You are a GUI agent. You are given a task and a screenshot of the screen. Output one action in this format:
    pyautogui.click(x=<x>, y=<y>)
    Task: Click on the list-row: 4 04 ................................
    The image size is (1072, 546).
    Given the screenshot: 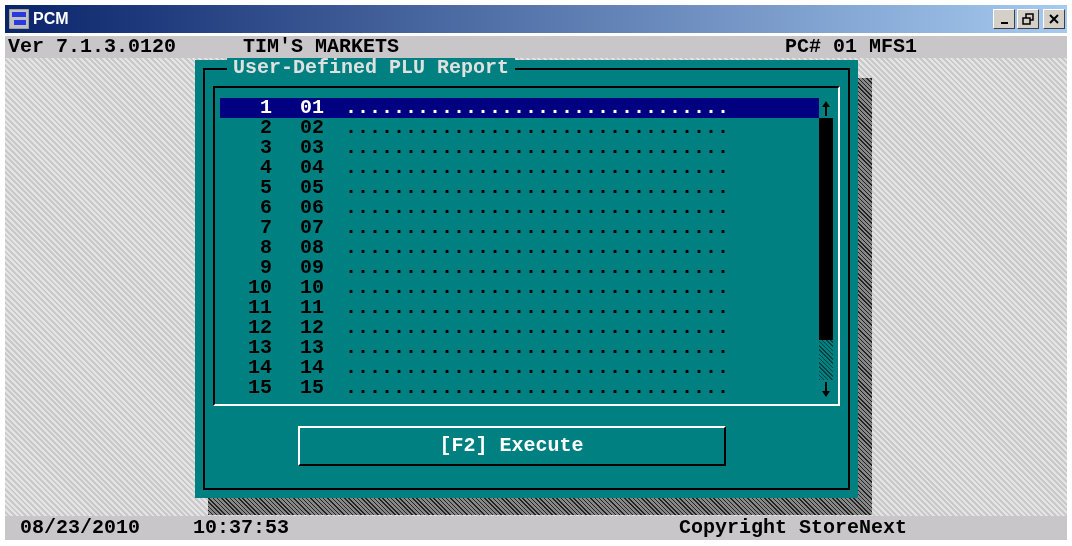 What is the action you would take?
    pyautogui.click(x=519, y=168)
    